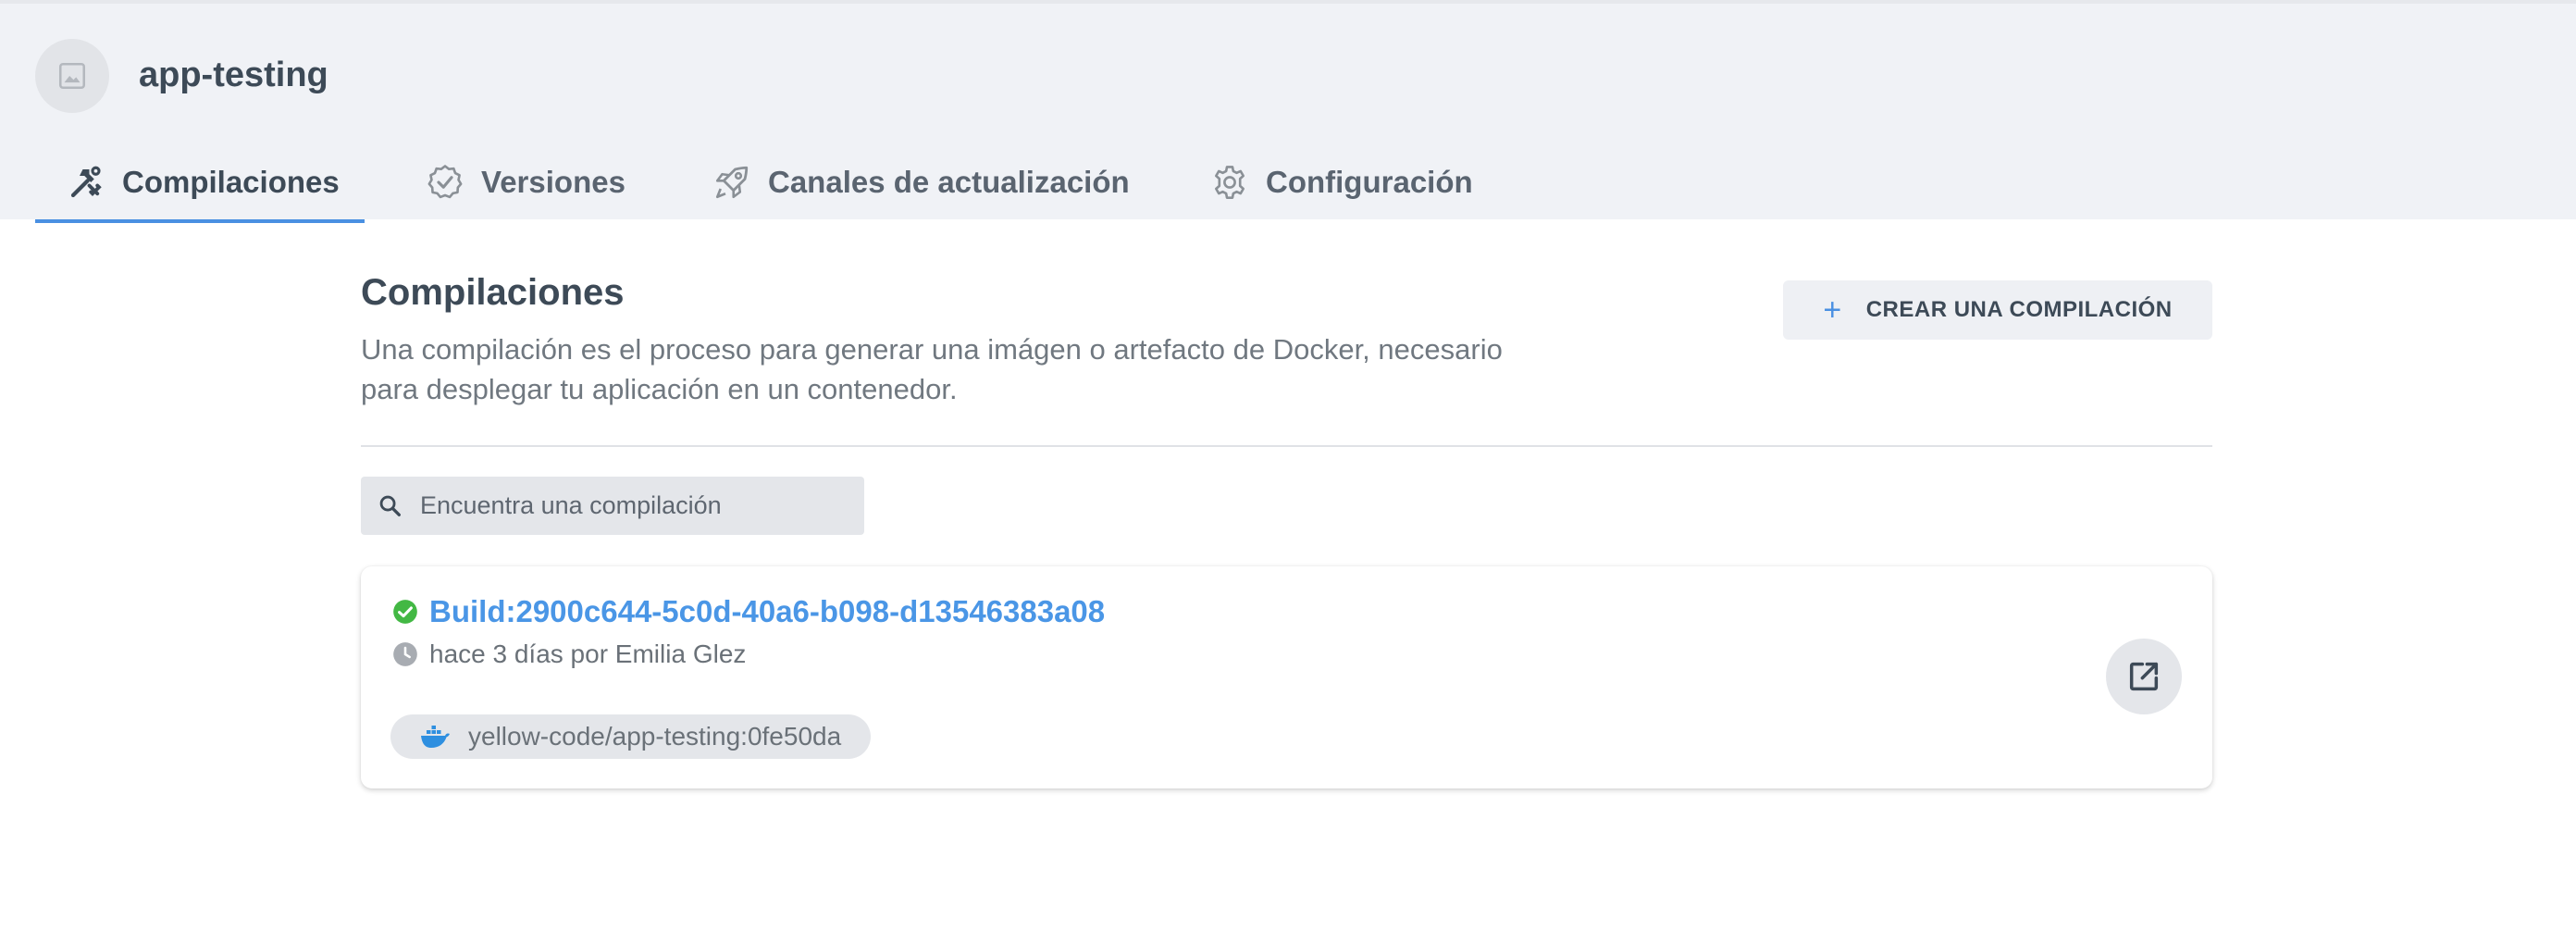 Image resolution: width=2576 pixels, height=931 pixels. What do you see at coordinates (1370, 182) in the screenshot?
I see `tab-label: Configuración` at bounding box center [1370, 182].